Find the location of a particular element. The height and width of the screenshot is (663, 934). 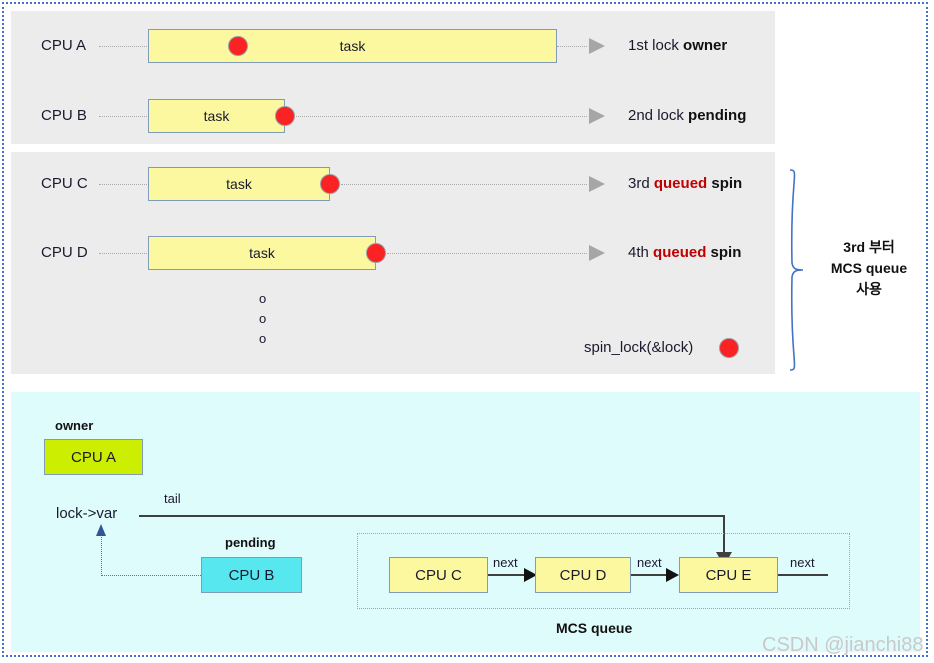

task-bar-c: task is located at coordinates (239, 184).